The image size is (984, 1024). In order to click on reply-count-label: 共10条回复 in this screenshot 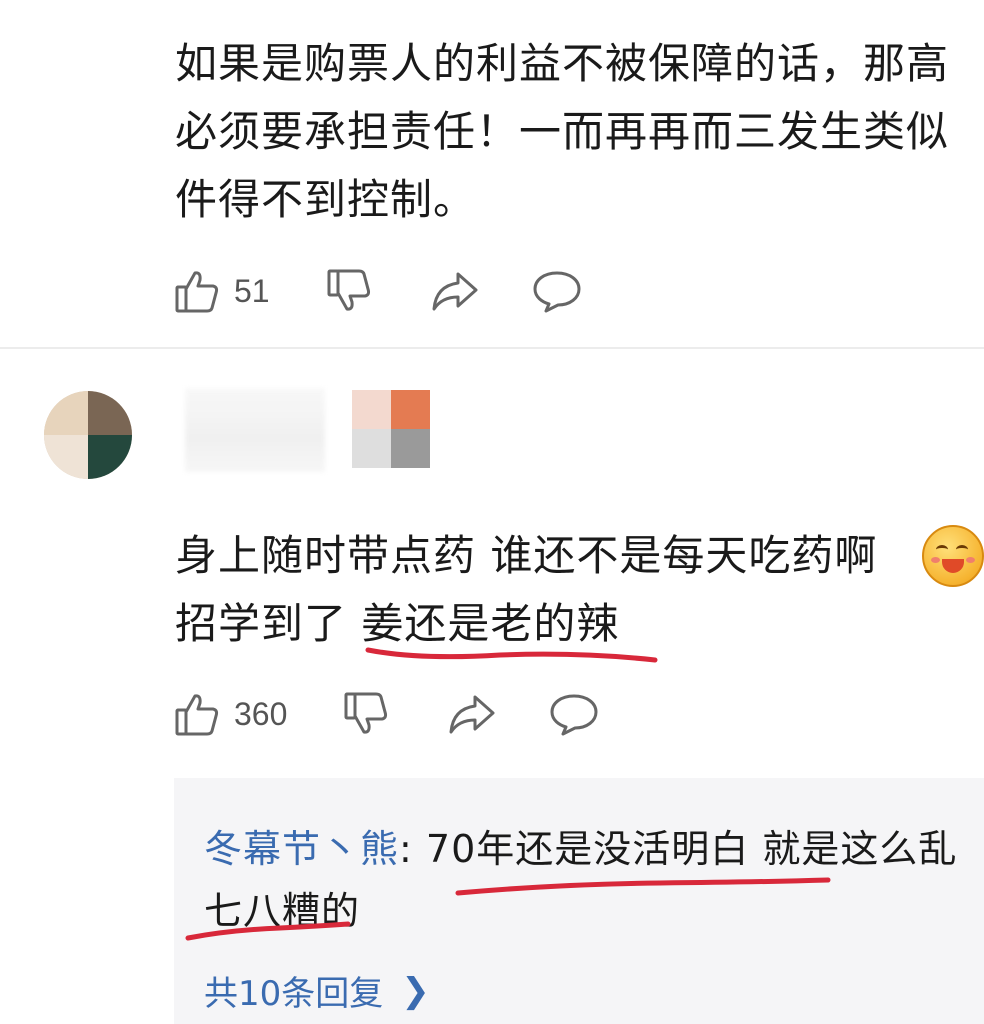, I will do `click(294, 994)`.